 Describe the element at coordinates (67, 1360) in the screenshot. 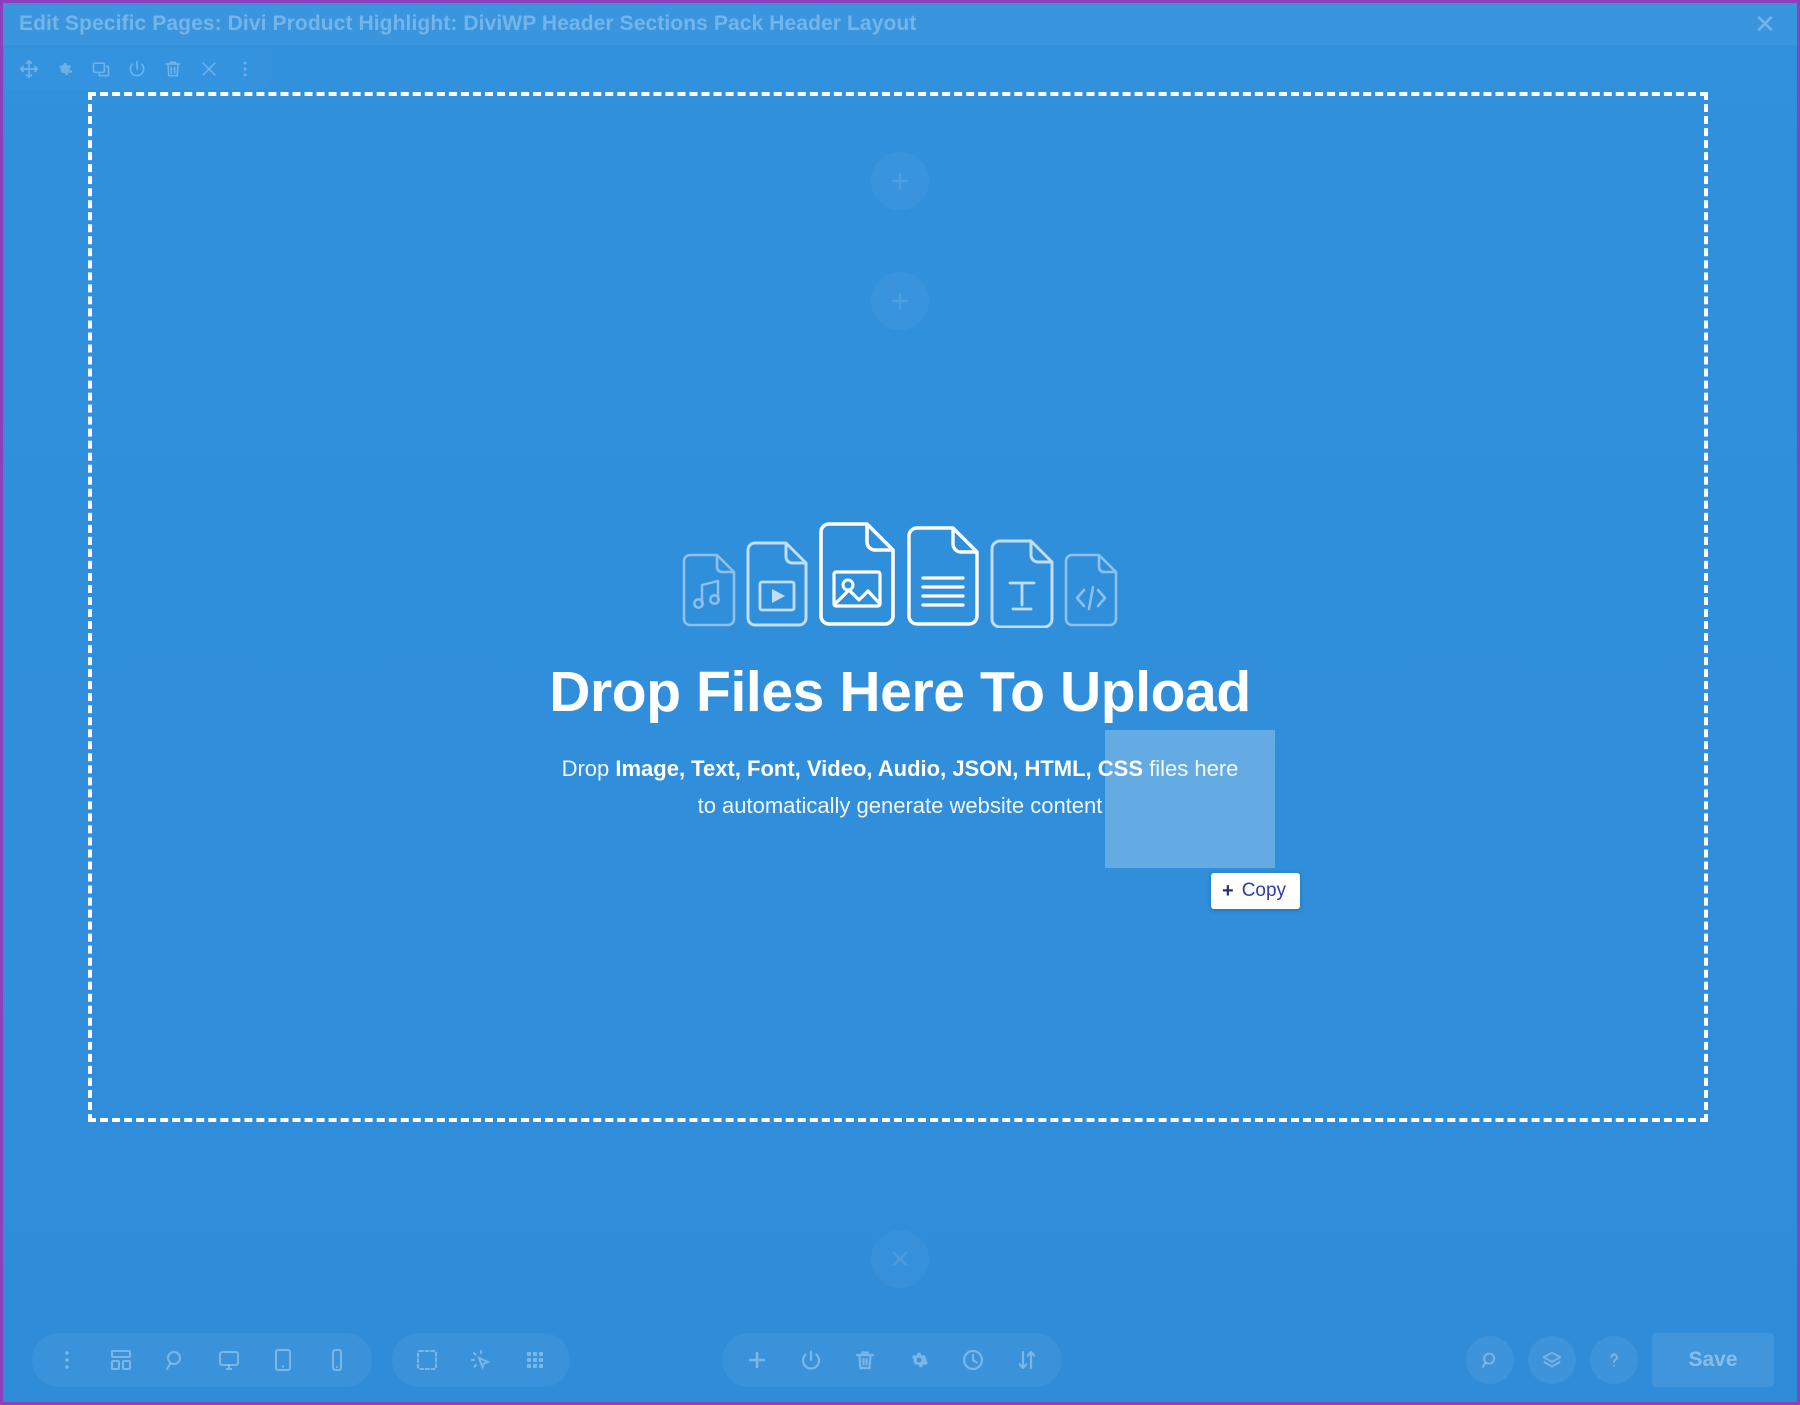

I see `more-vertical-icon` at that location.